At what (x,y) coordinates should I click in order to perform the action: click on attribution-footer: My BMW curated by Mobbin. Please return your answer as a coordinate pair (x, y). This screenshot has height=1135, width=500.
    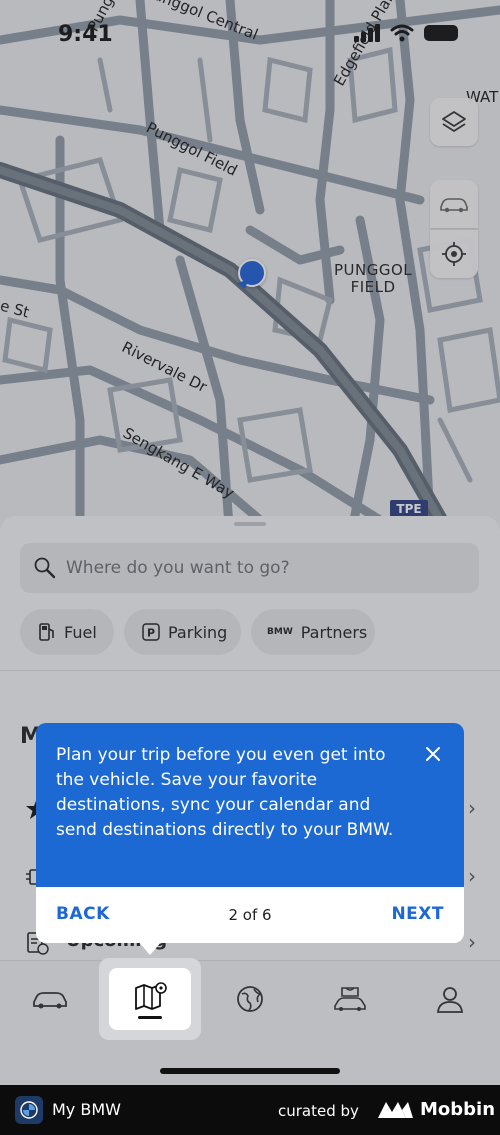
    Looking at the image, I should click on (250, 1110).